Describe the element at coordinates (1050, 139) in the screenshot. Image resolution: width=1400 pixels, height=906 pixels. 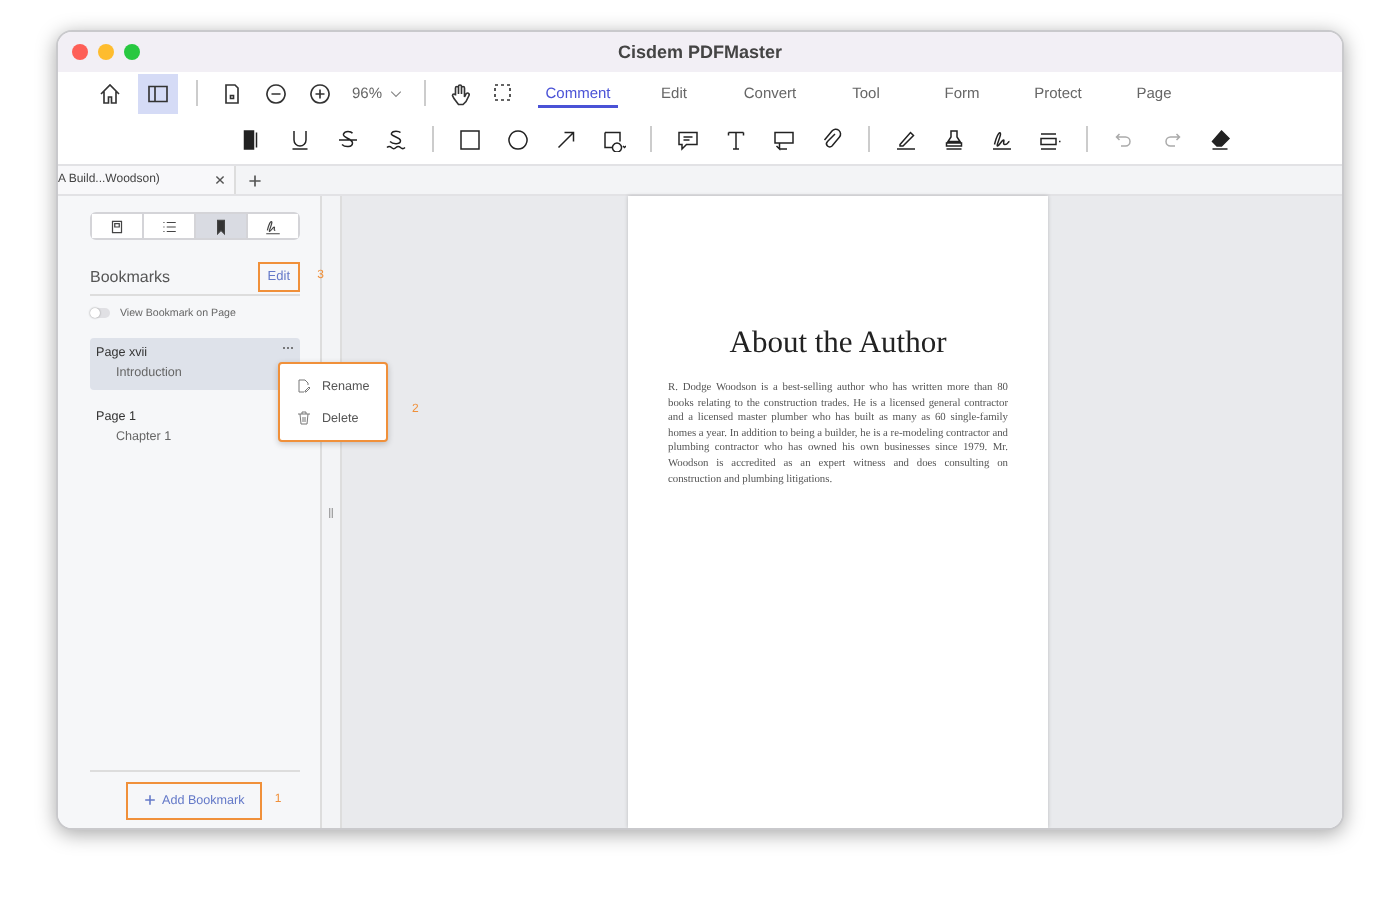
I see `form-field-icon` at that location.